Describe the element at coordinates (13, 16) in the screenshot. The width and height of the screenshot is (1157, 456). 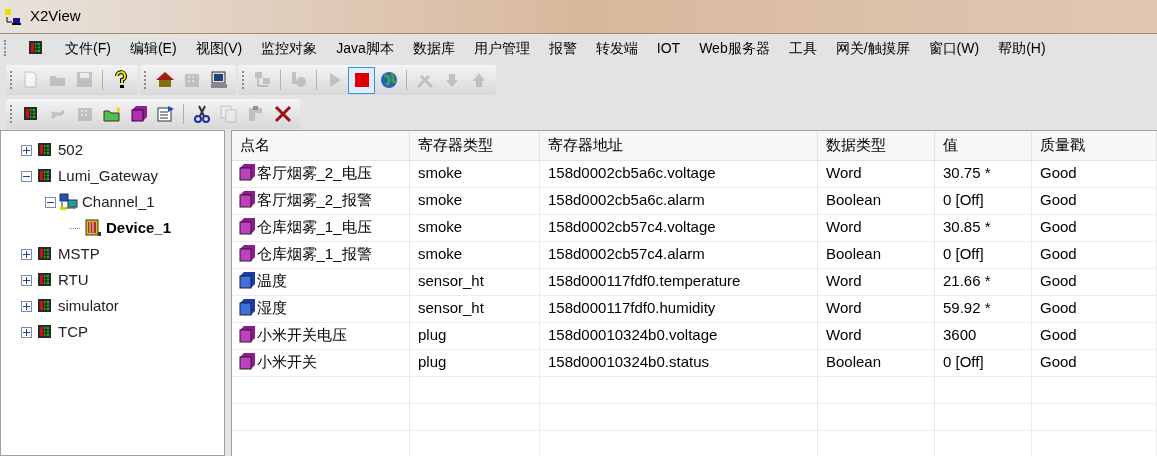
I see `app-icon` at that location.